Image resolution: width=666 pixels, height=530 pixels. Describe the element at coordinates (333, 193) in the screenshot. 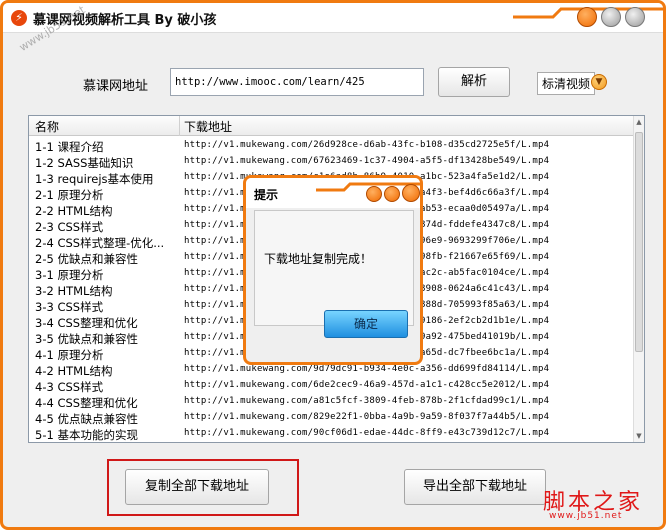

I see `dialog-title-bar: 提示` at that location.